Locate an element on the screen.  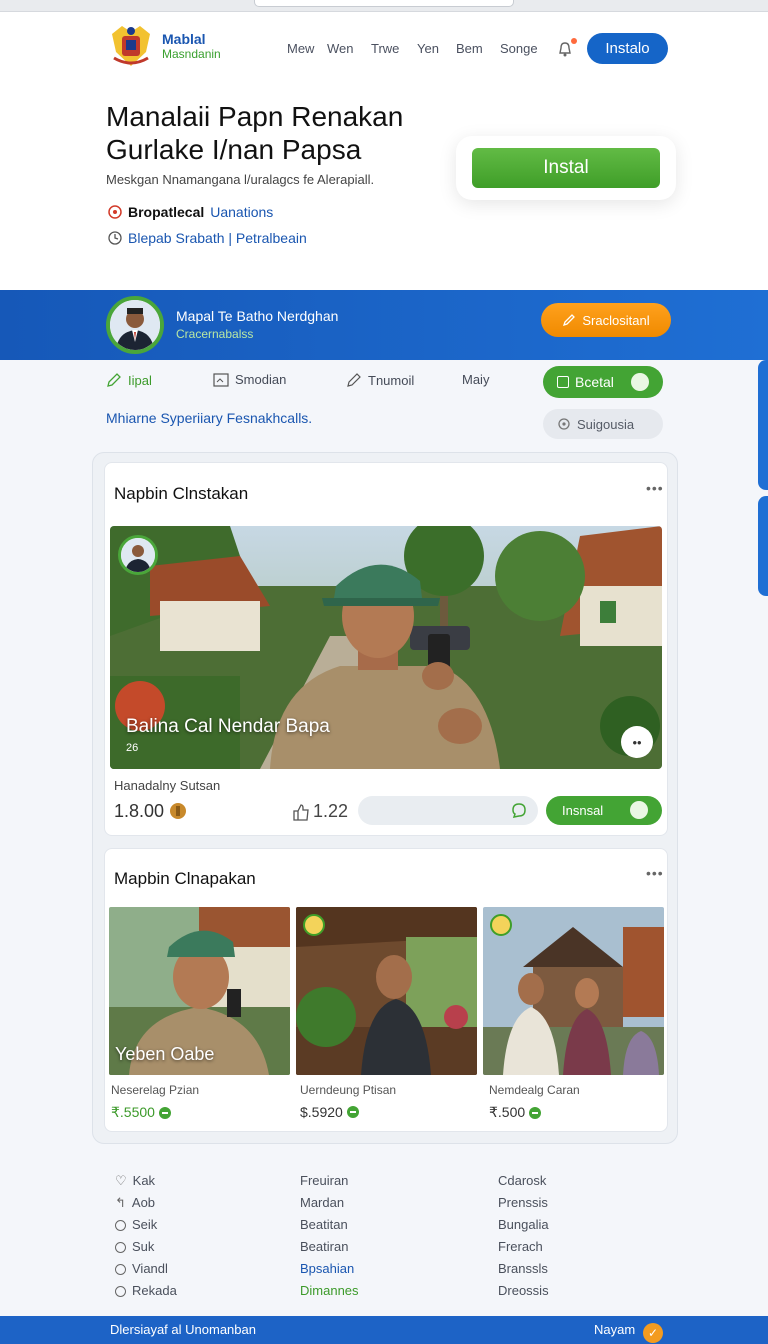
install-primary-button: Instal is located at coordinates (566, 168).